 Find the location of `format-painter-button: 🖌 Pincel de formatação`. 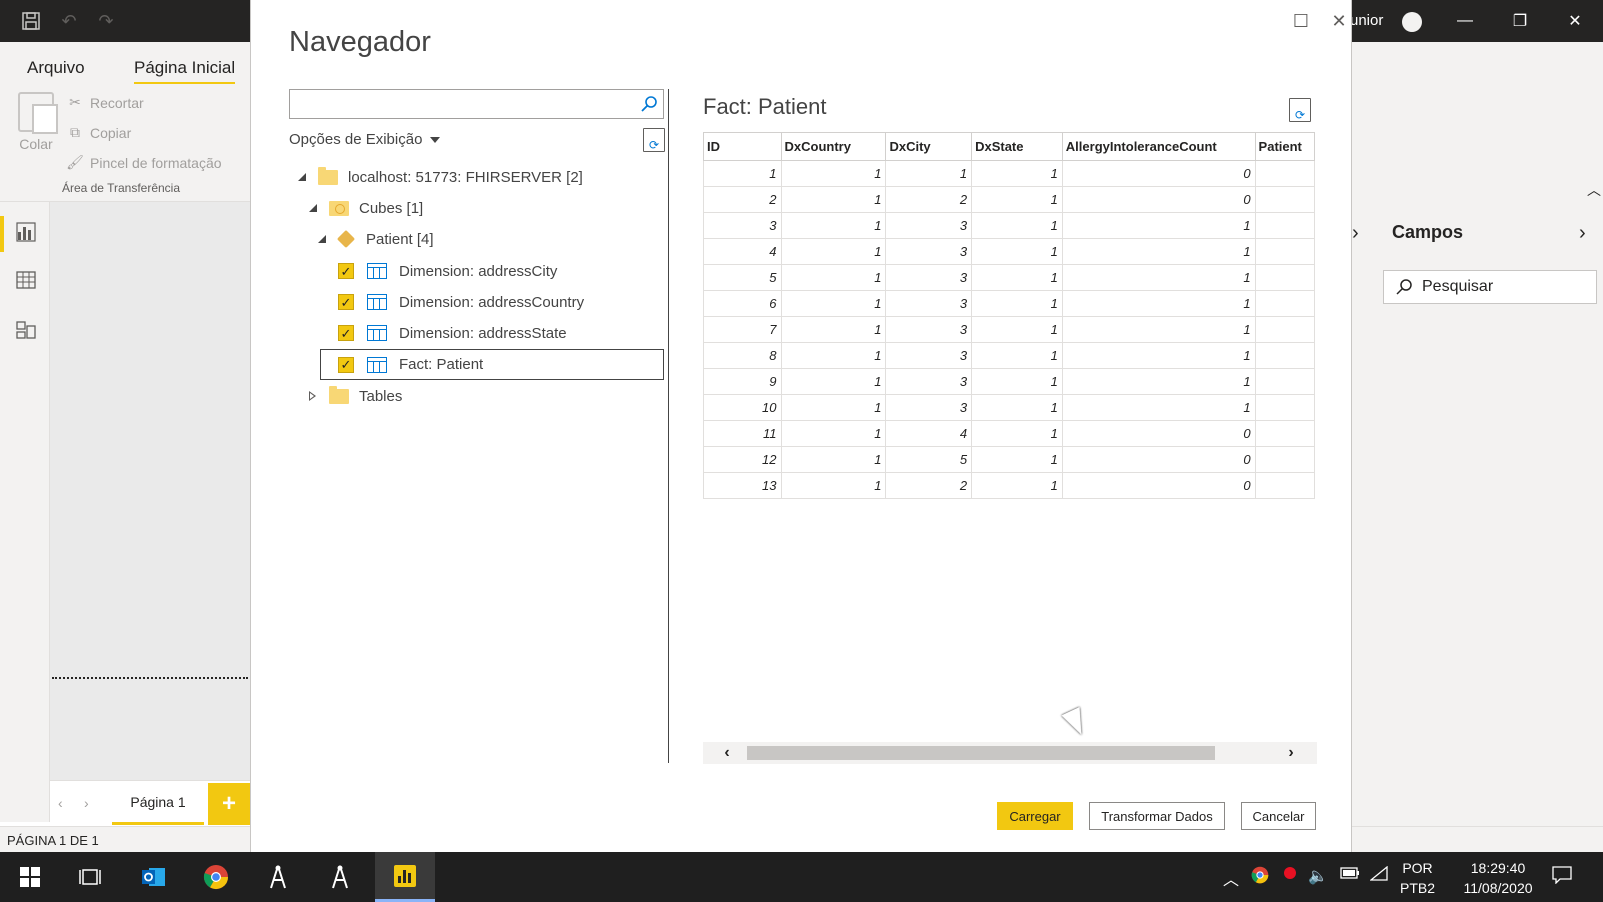

format-painter-button: 🖌 Pincel de formatação is located at coordinates (143, 162).